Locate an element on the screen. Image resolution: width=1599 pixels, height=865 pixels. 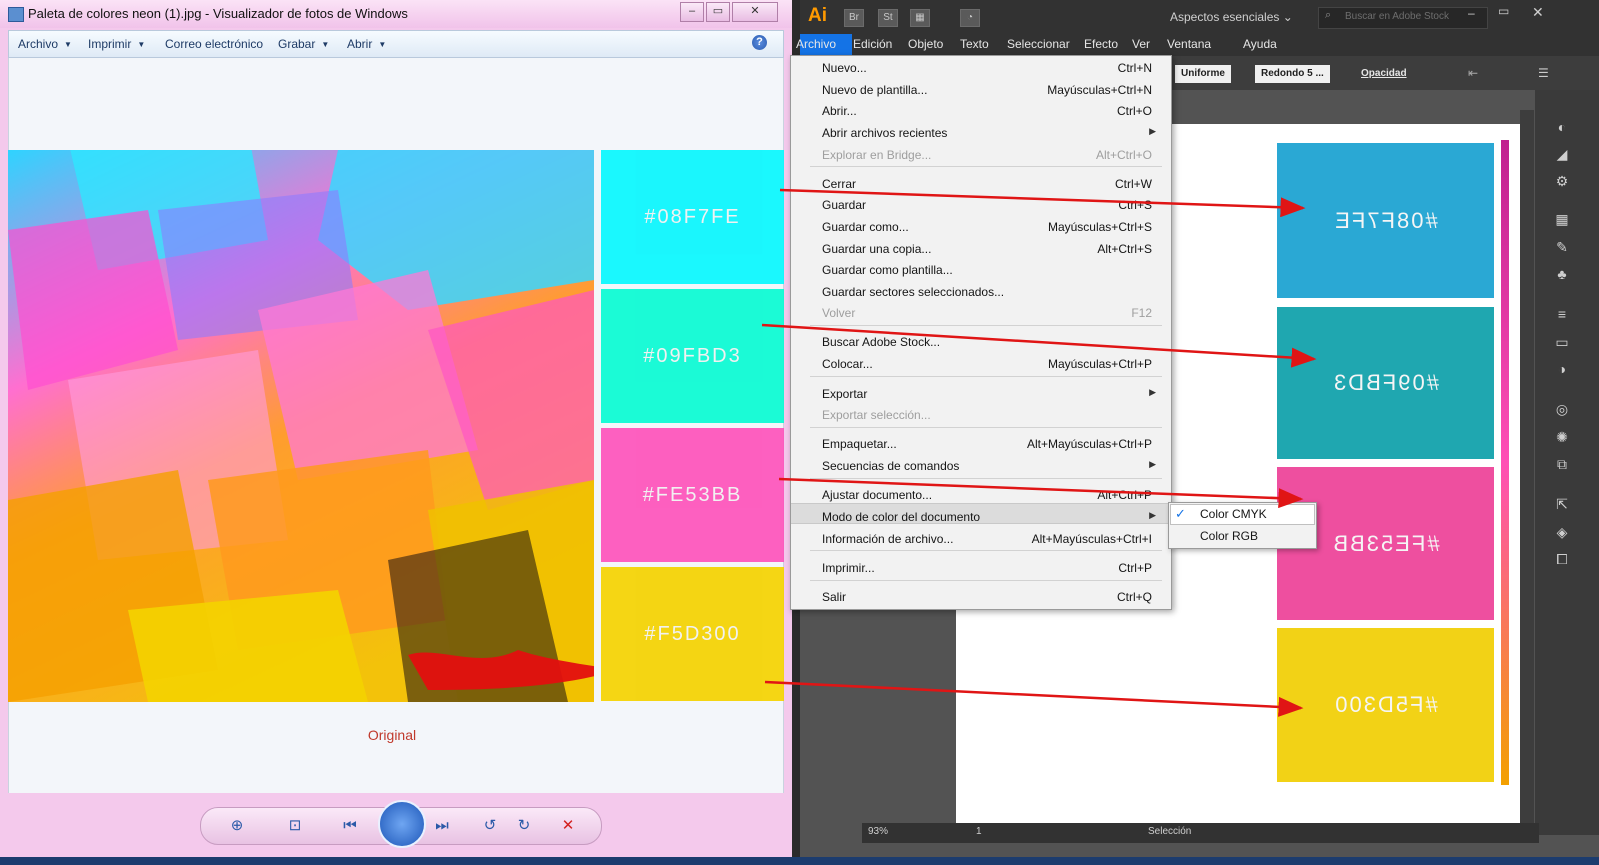
arrange-documents-icon: ▦ is located at coordinates (920, 18).